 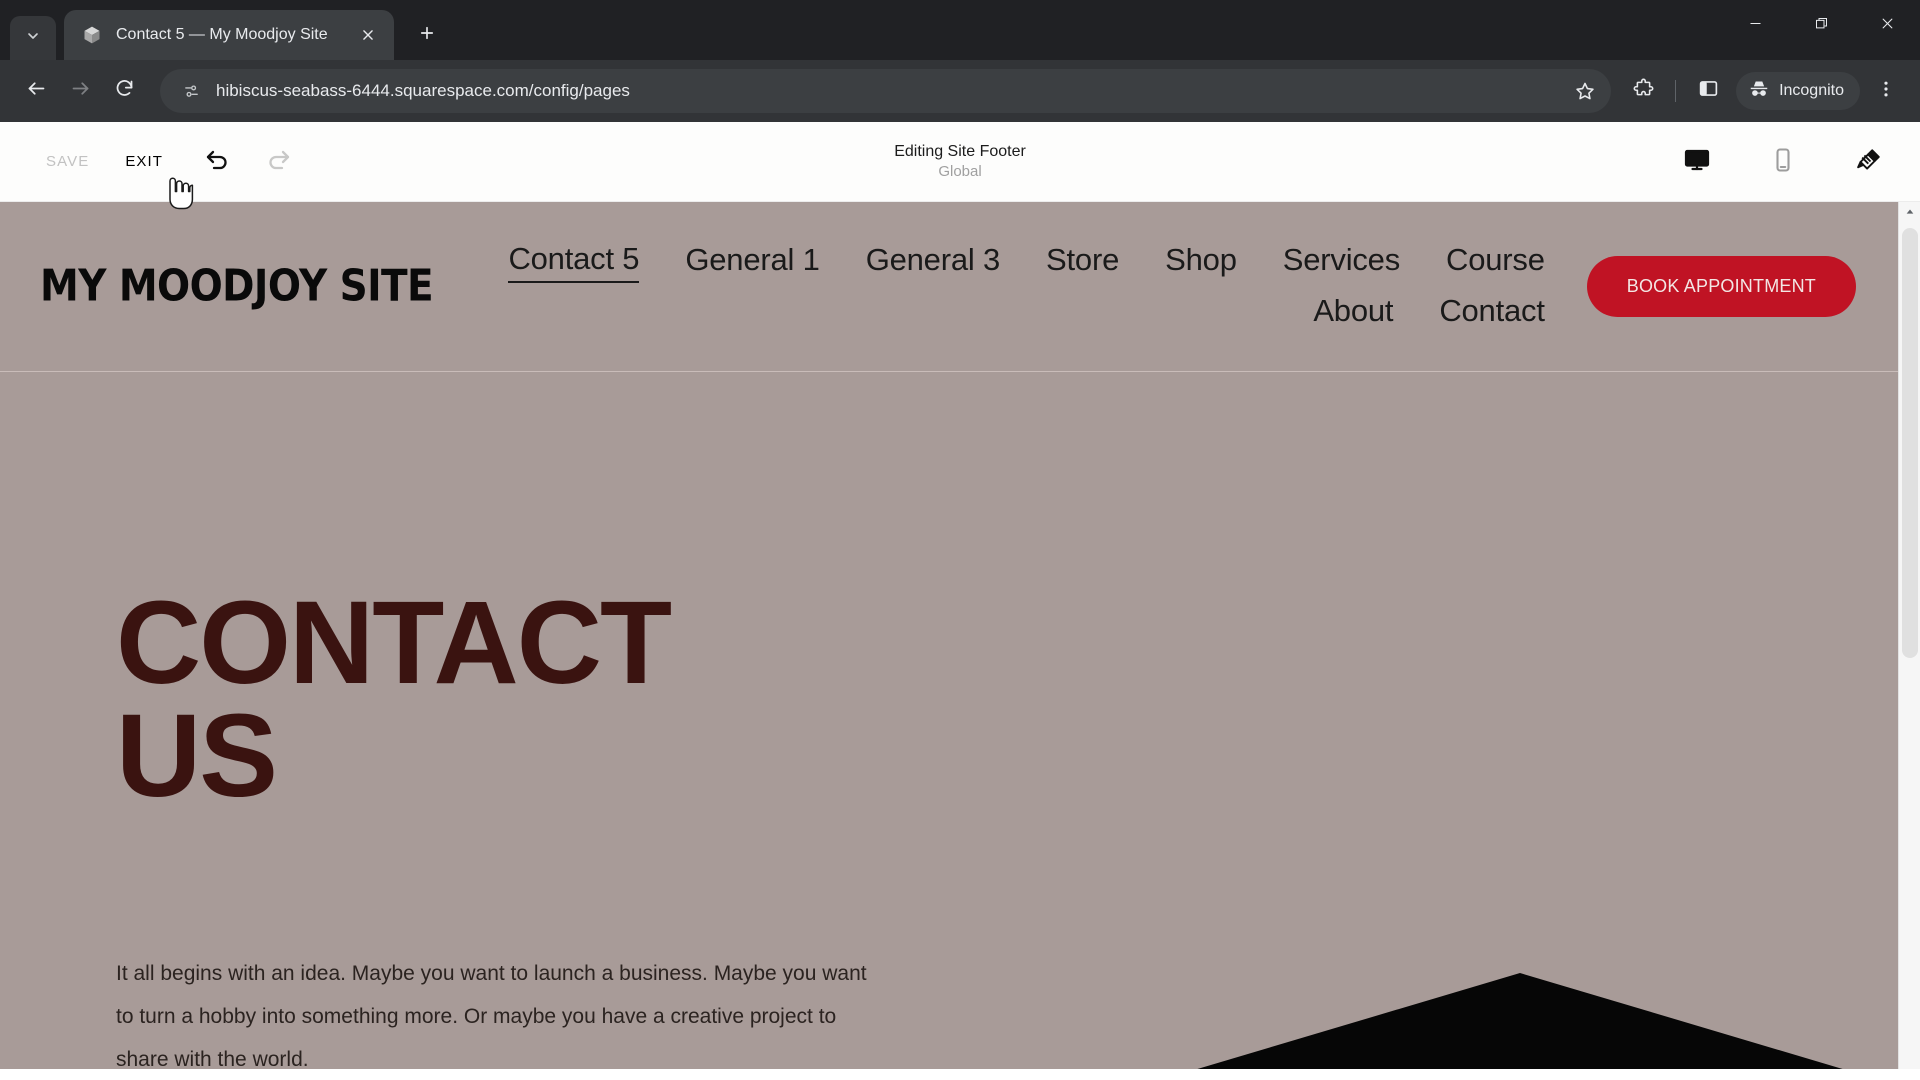 I want to click on toolbar-divider, so click(x=1676, y=91).